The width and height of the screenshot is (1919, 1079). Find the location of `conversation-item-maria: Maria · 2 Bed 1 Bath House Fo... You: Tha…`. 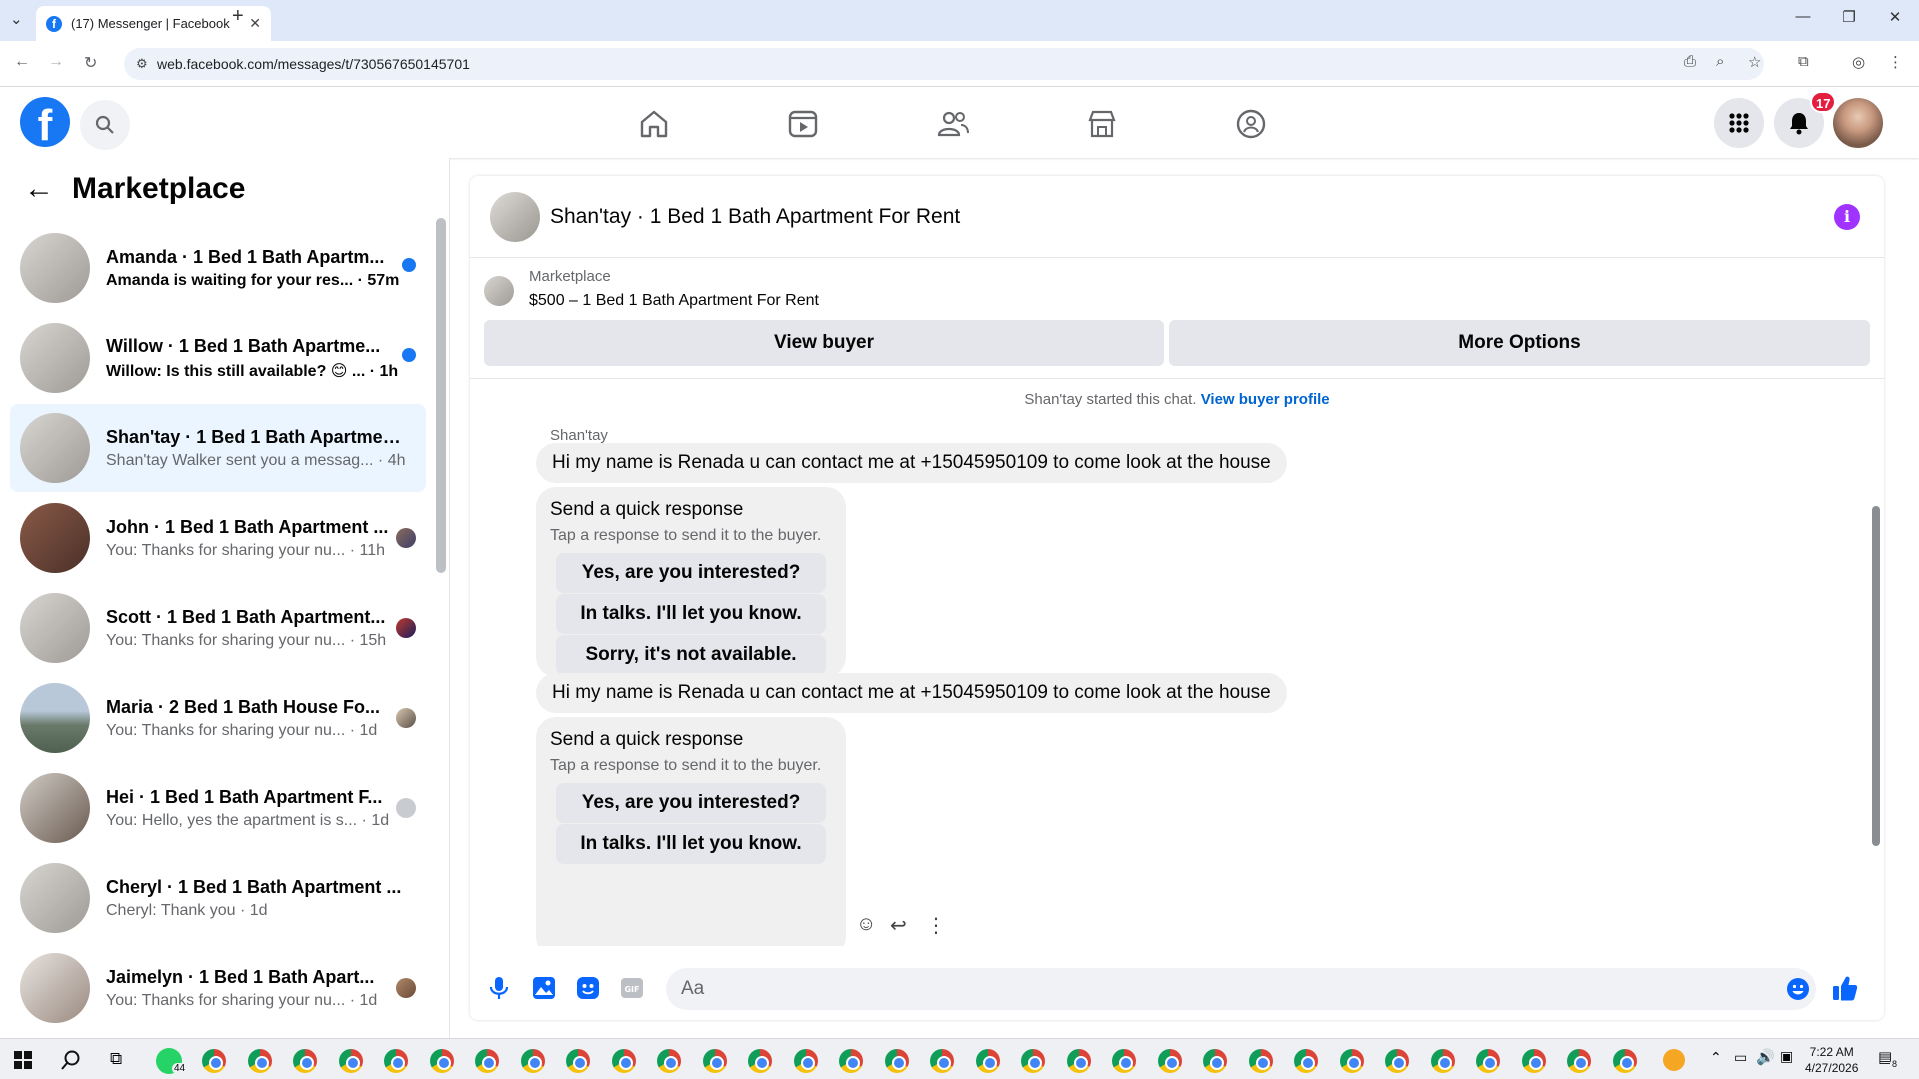

conversation-item-maria: Maria · 2 Bed 1 Bath House Fo... You: Tha… is located at coordinates (218, 718).